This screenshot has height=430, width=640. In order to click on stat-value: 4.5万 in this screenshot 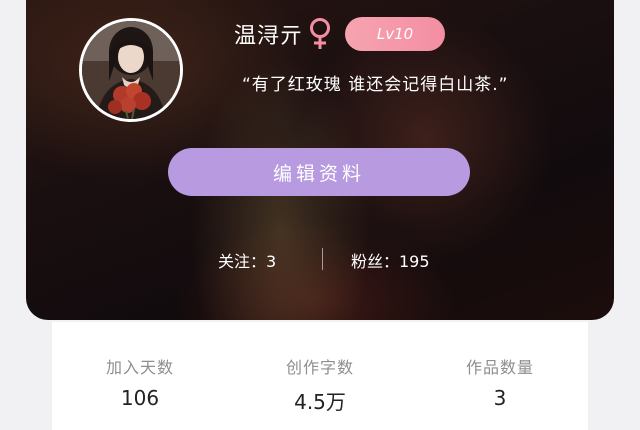, I will do `click(320, 402)`.